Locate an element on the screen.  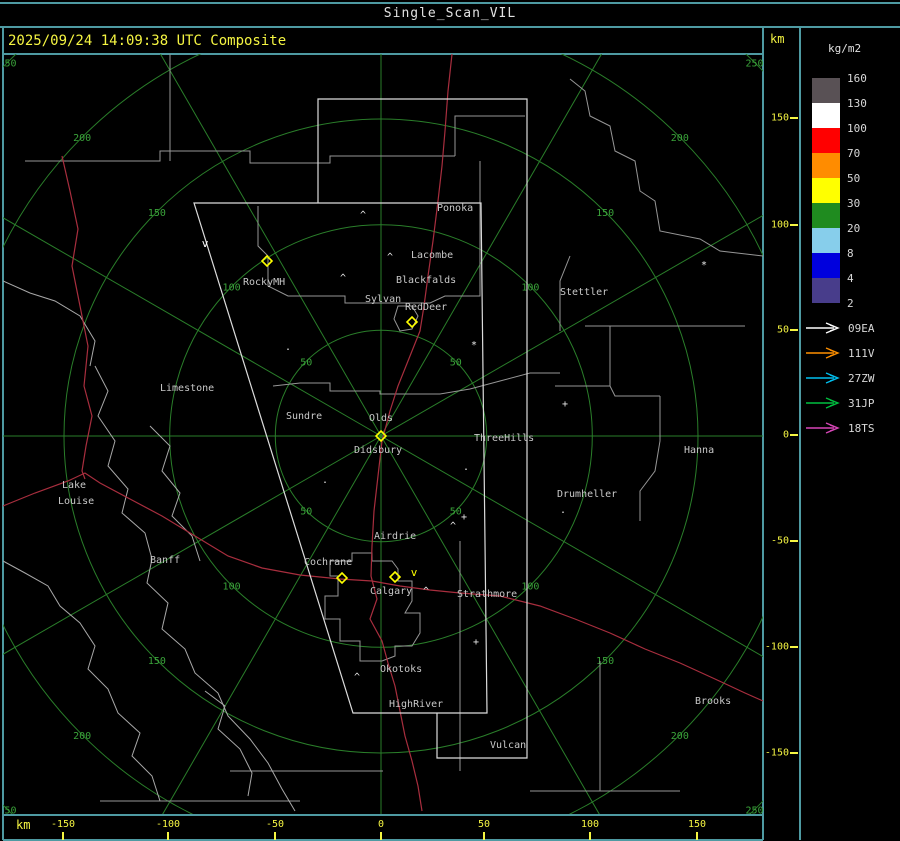
place-label: Sylvan is located at coordinates (383, 299).